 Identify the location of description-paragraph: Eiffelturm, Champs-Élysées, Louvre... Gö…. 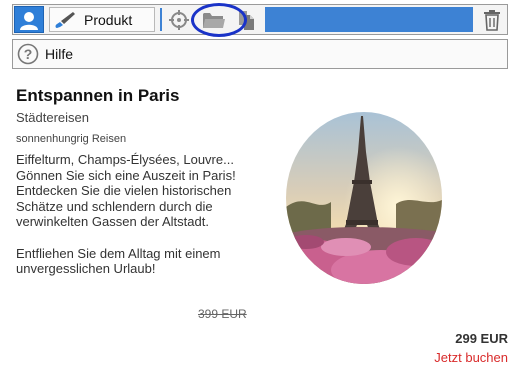
(126, 190).